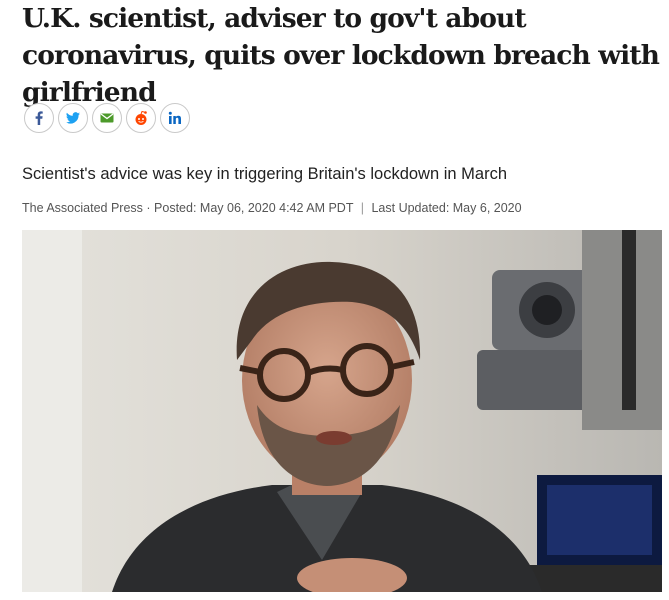 This screenshot has height=600, width=669. I want to click on twitter-icon, so click(73, 118).